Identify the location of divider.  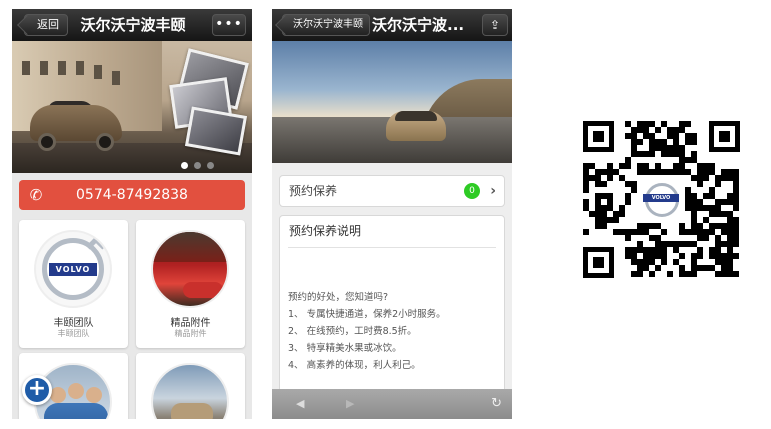
(392, 247).